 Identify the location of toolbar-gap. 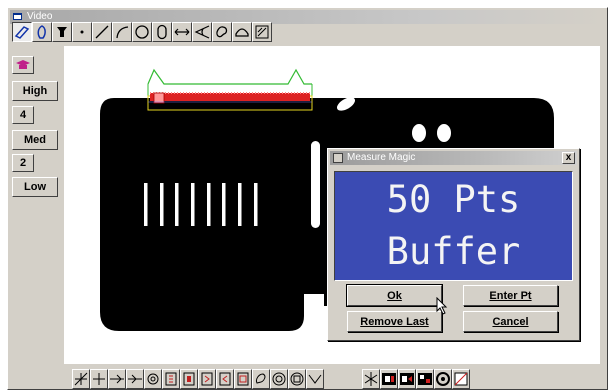
(343, 379).